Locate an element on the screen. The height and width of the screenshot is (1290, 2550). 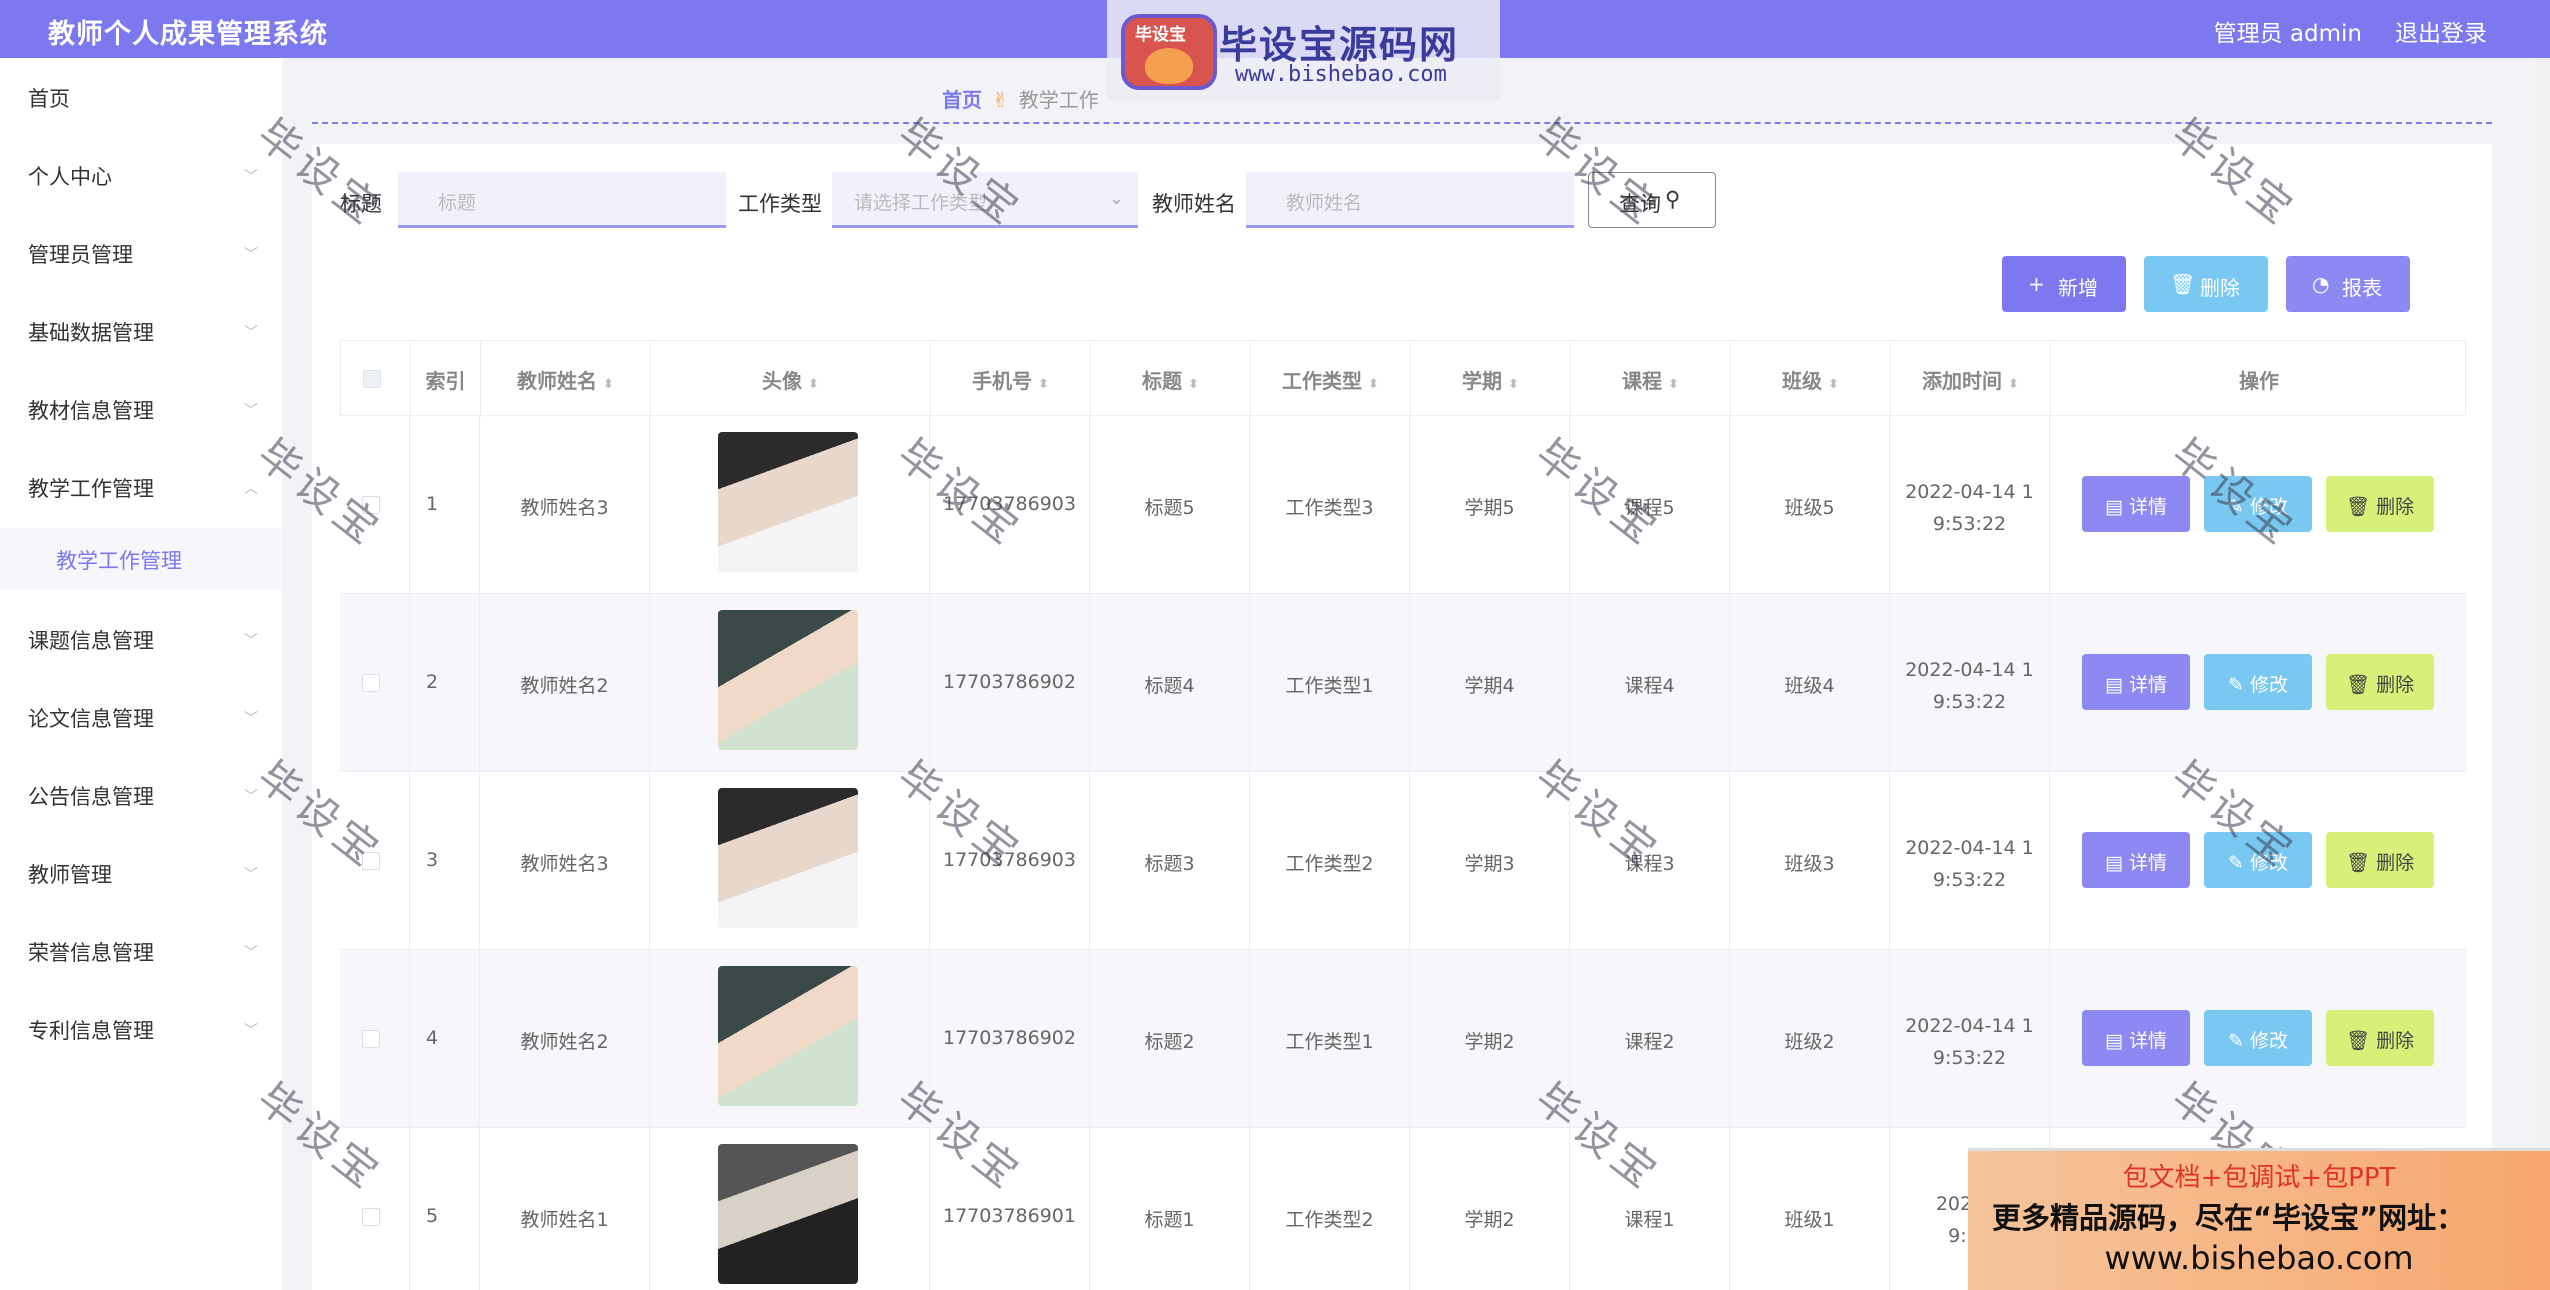
header-teacher: 教师姓名 ⬍ is located at coordinates (566, 379).